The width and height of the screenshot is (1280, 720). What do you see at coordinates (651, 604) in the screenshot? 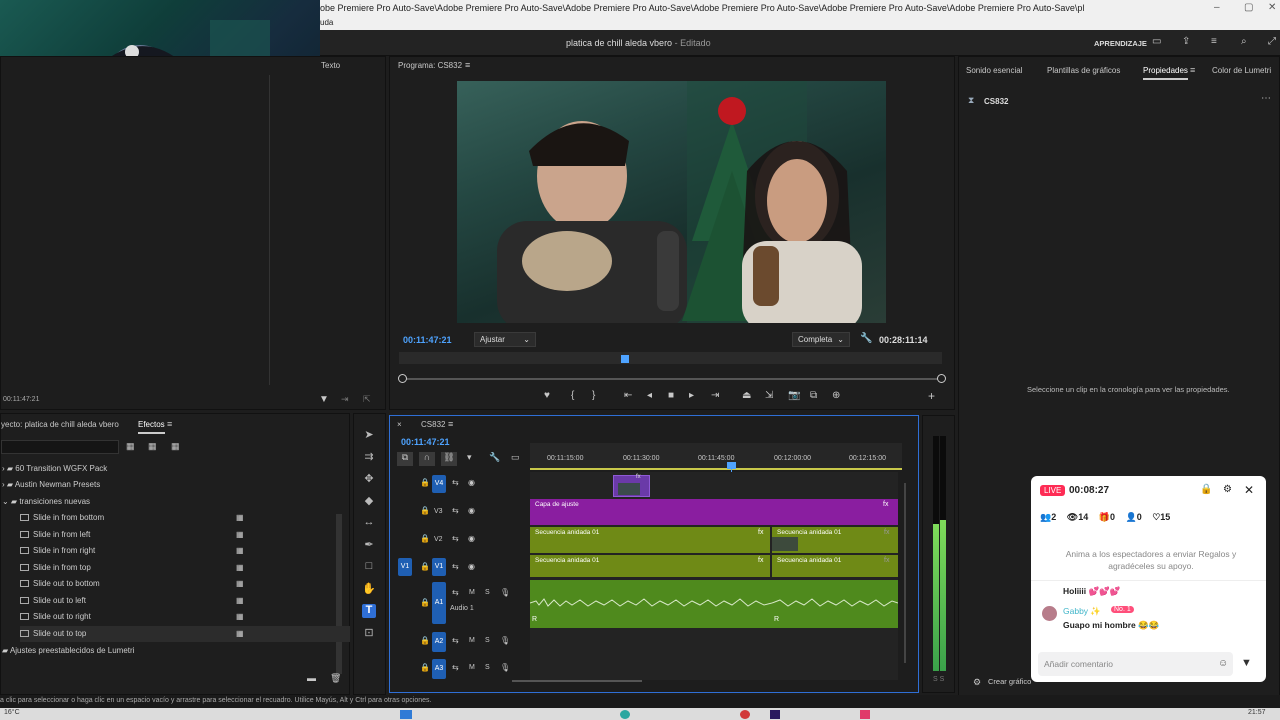
I see `clip-audio-a: R` at bounding box center [651, 604].